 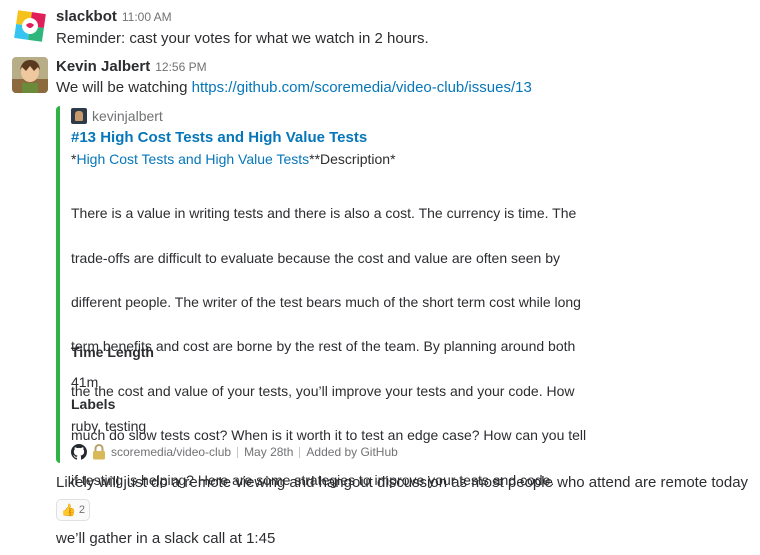 I want to click on attachment-author: kevinjalbert, so click(x=365, y=116).